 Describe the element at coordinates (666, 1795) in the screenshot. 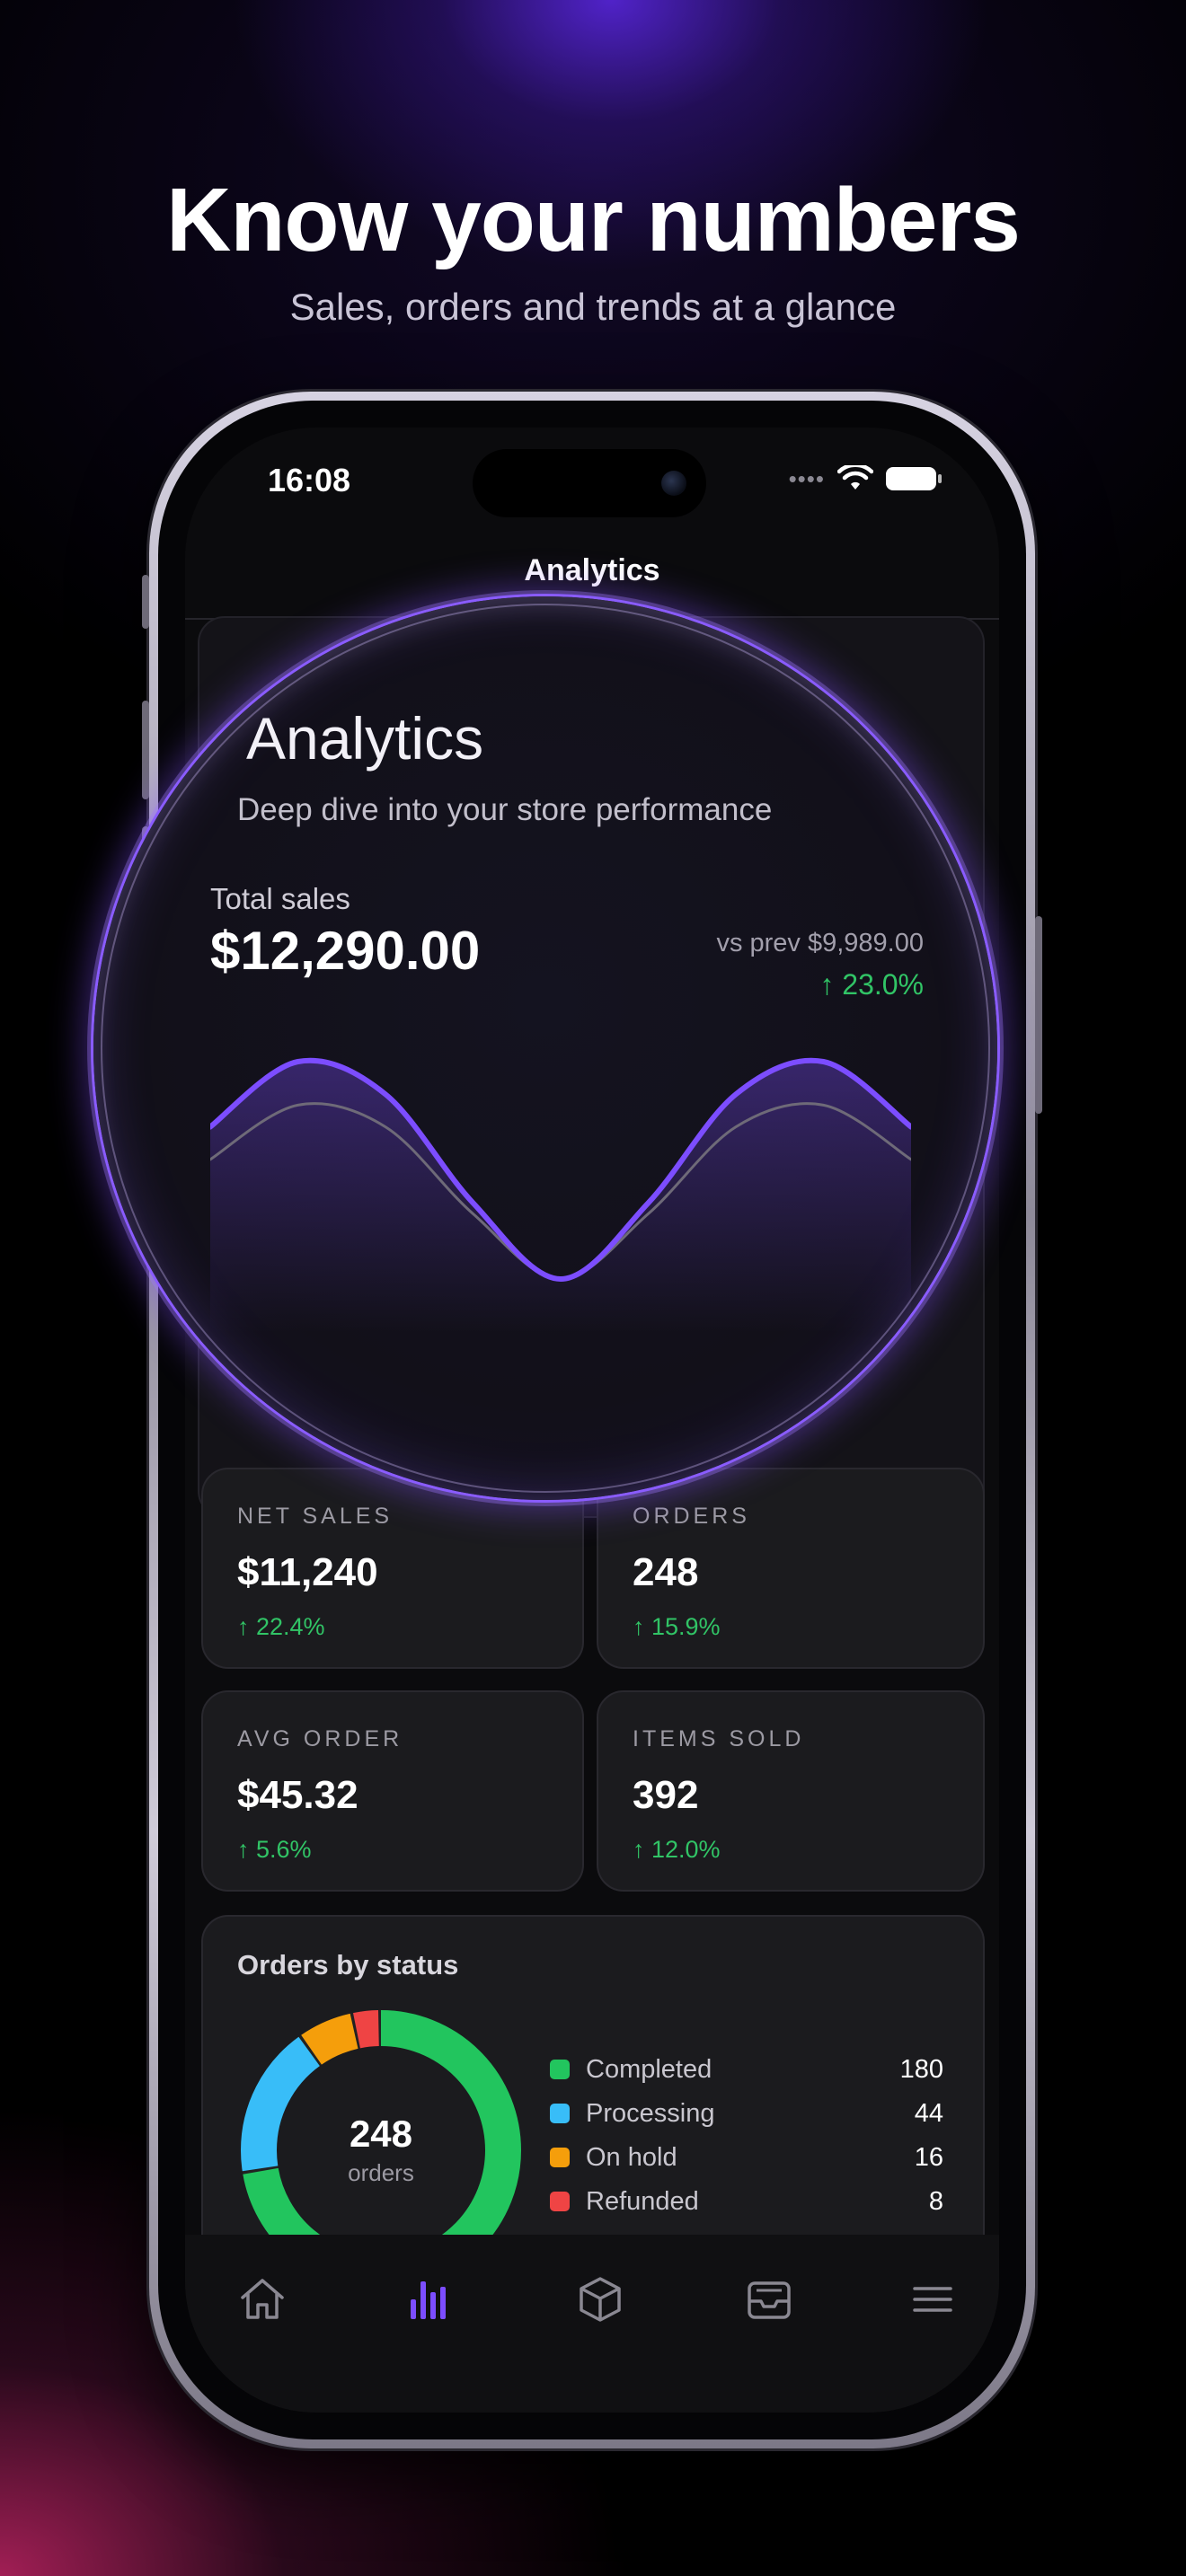

I see `stat-value: 392` at that location.